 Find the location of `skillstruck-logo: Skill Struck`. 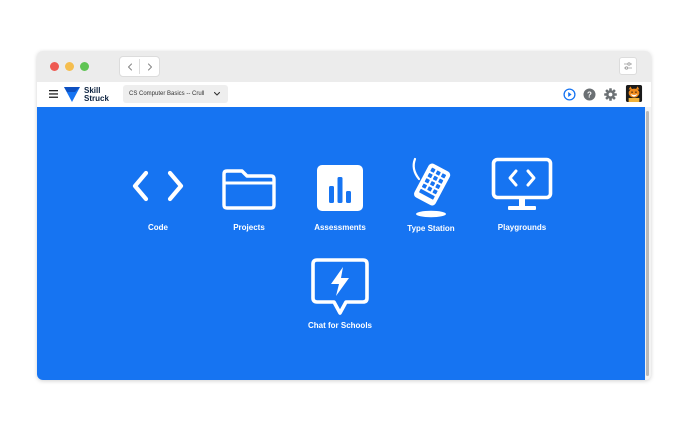

skillstruck-logo: Skill Struck is located at coordinates (86, 94).